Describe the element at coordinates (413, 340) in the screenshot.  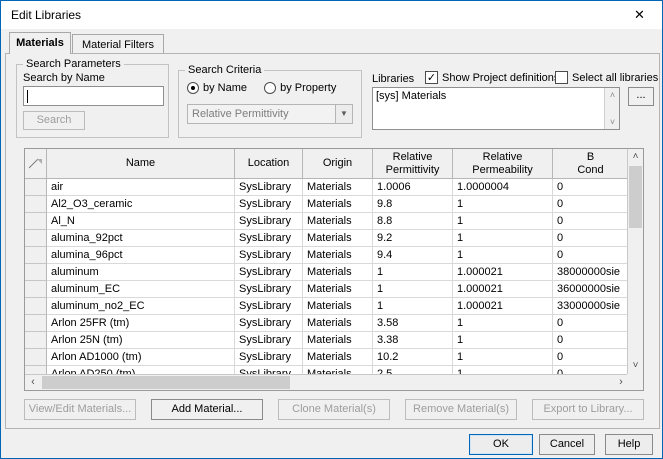
I see `cell-rel-permittivity: 3.38` at that location.